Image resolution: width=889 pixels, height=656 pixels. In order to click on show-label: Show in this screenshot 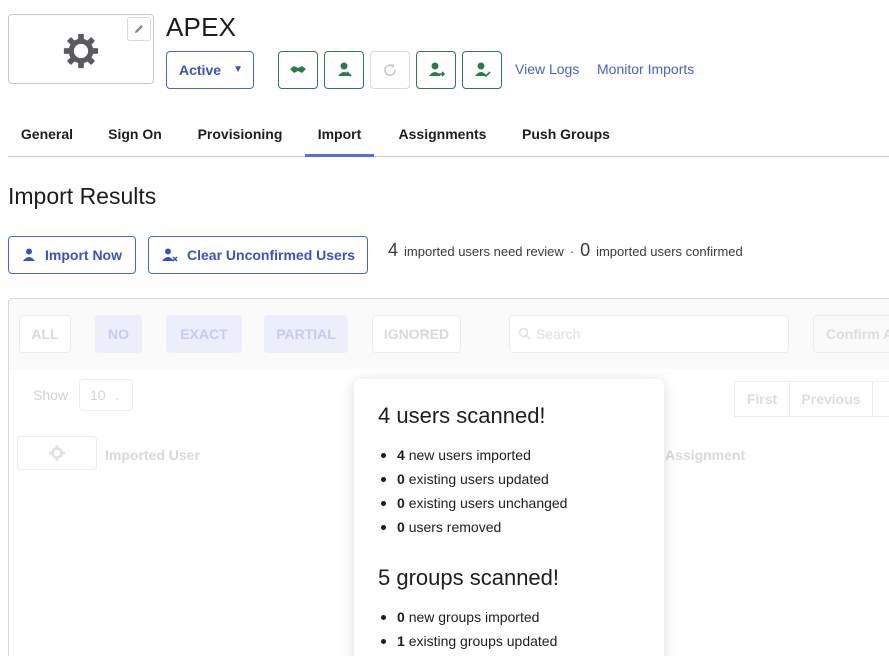, I will do `click(51, 395)`.